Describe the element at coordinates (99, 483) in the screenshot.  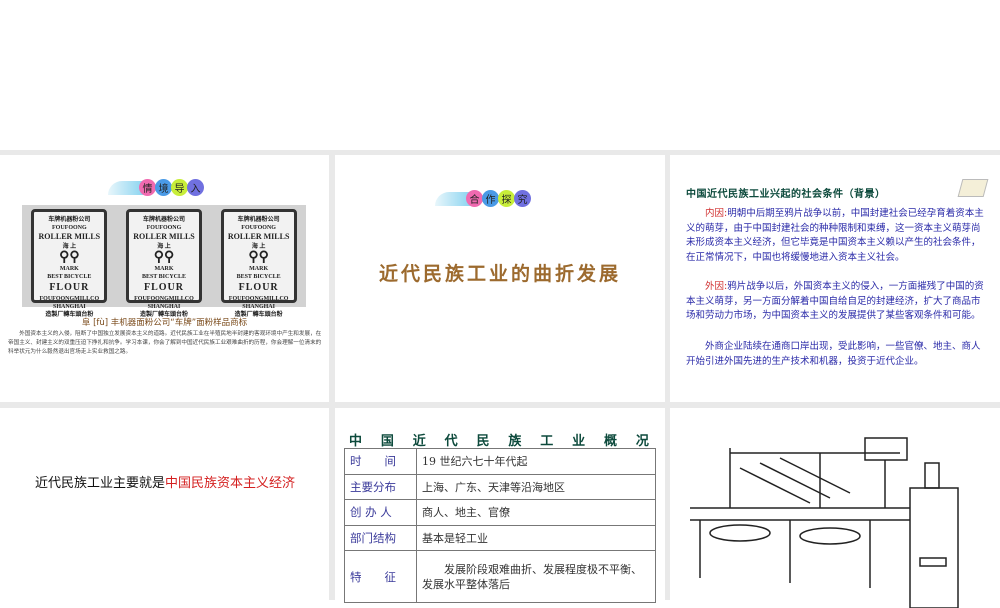
I see `text: 近代民族工业主要就是` at that location.